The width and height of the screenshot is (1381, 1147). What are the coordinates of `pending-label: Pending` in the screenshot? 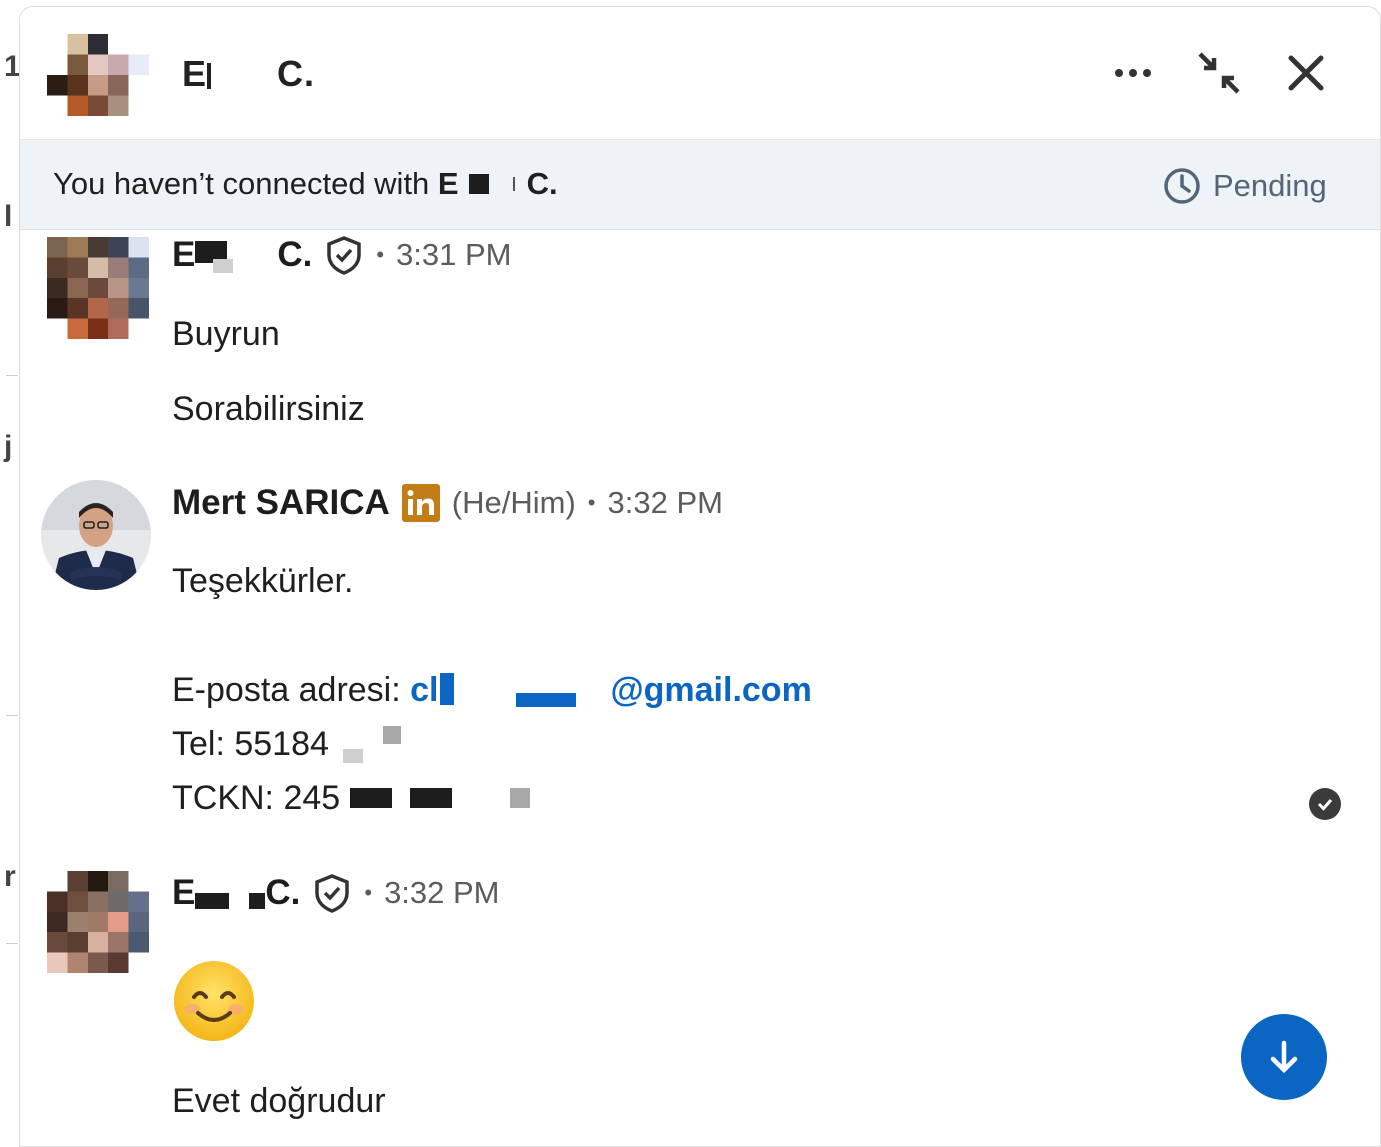 It's located at (1270, 185).